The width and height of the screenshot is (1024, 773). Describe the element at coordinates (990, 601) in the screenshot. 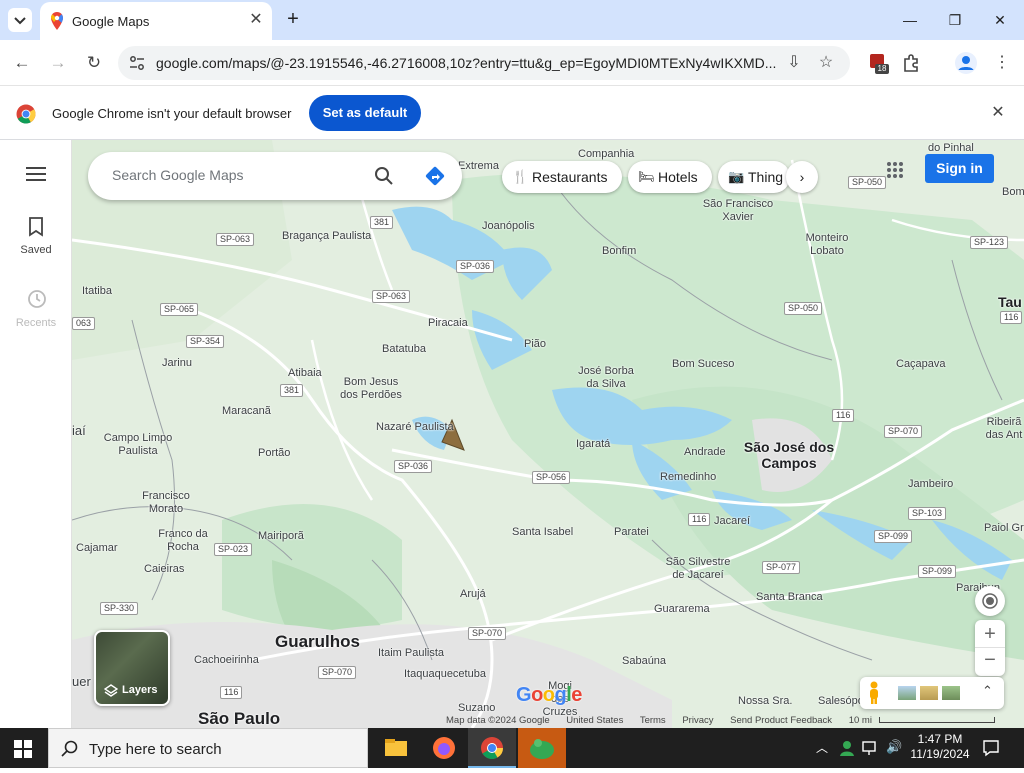

I see `my-location-button` at that location.